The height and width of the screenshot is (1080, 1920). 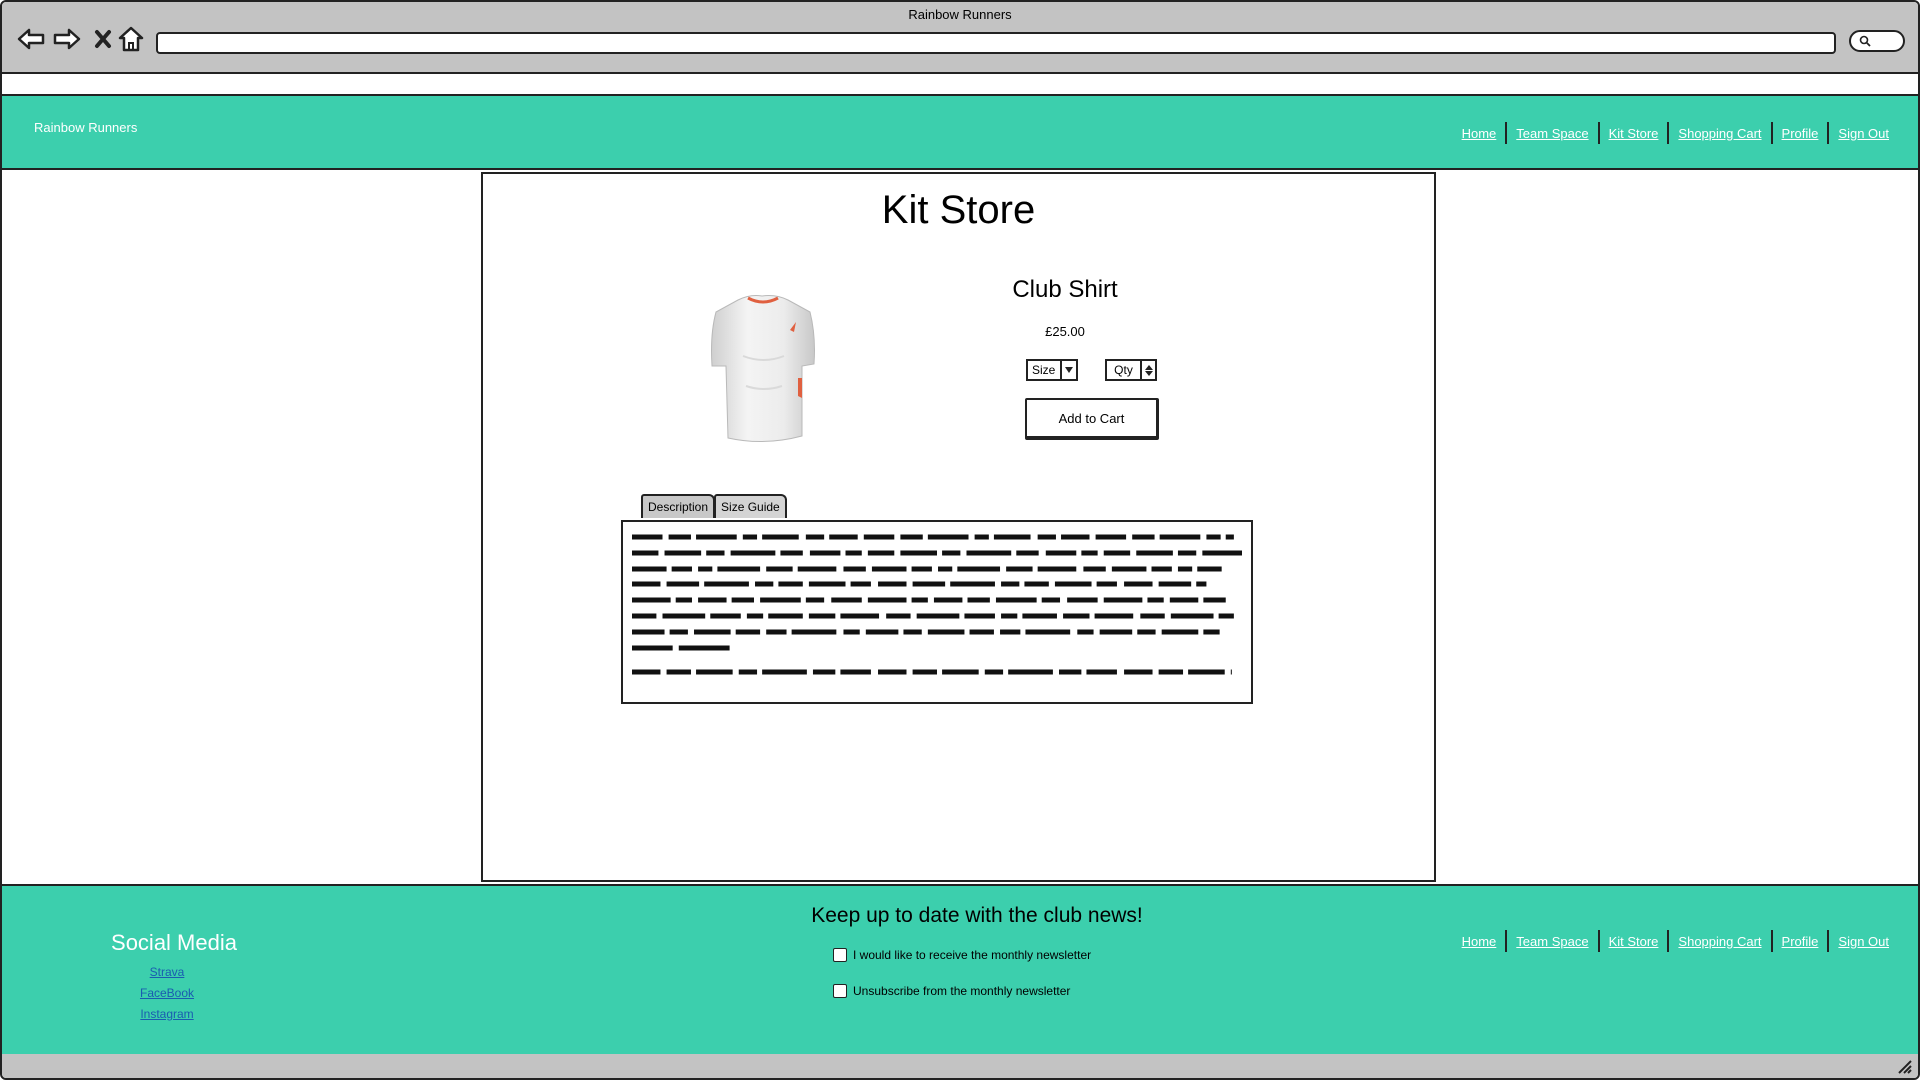 What do you see at coordinates (1479, 133) in the screenshot?
I see `nav-home: Home` at bounding box center [1479, 133].